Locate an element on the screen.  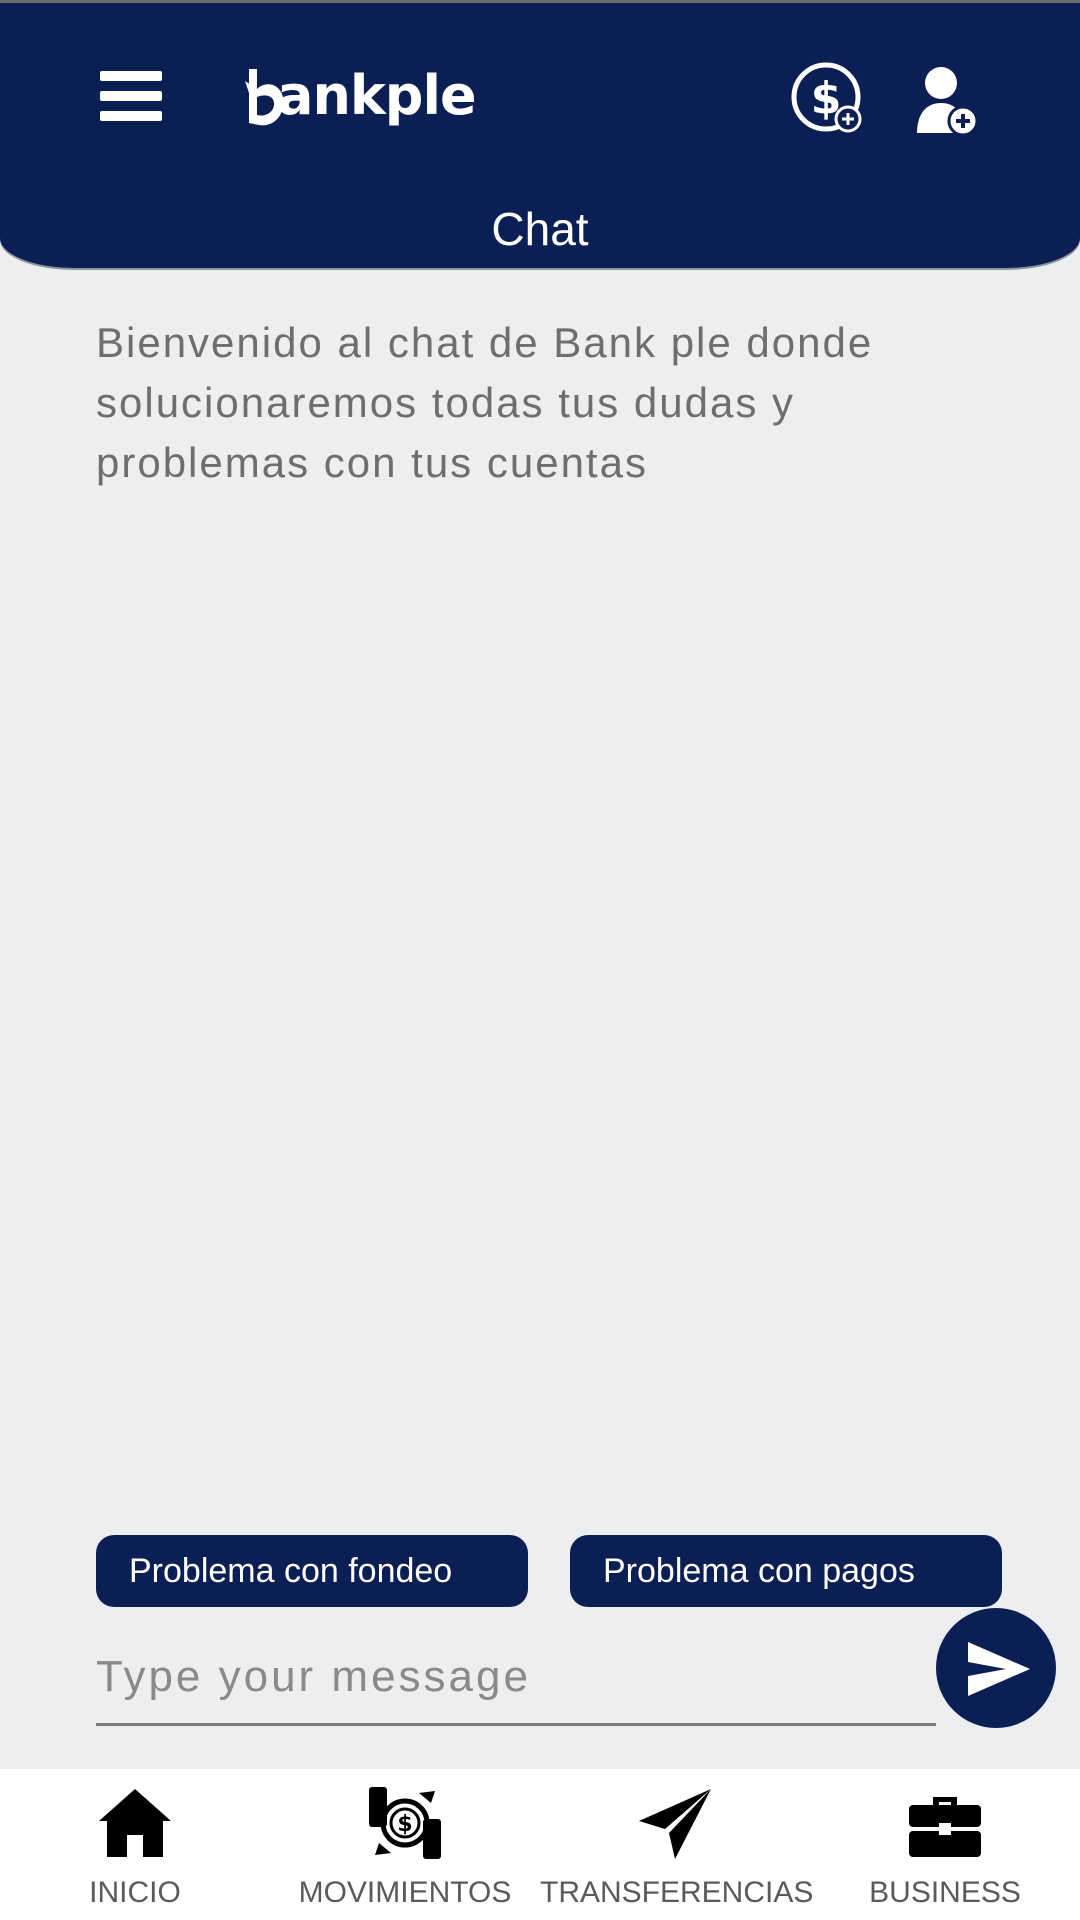
user-add-icon is located at coordinates (948, 102).